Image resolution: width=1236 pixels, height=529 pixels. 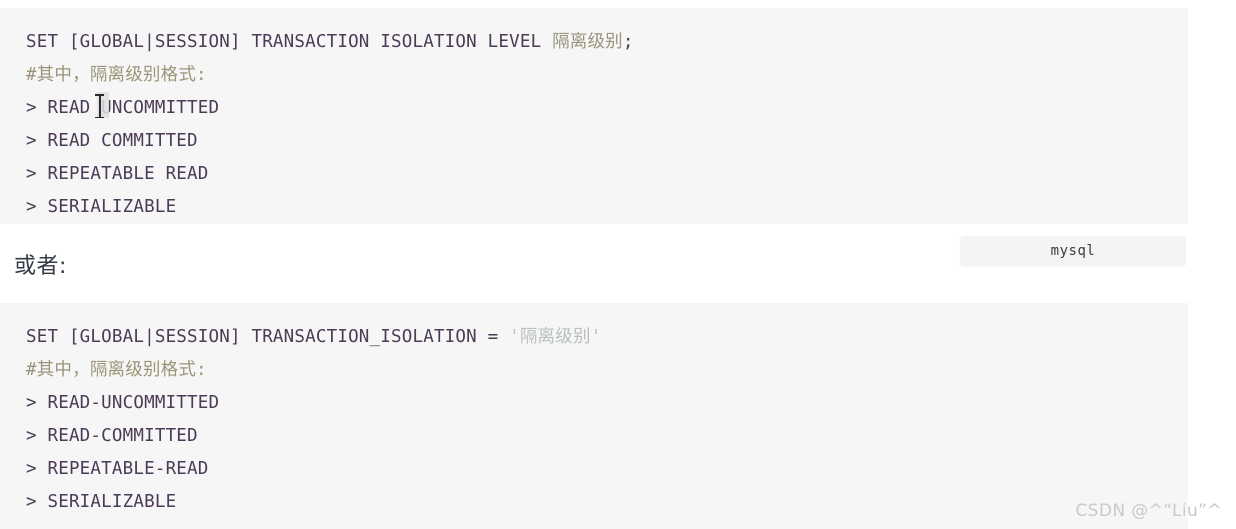 I want to click on code-token-plain: > READ-UNCOMMITTED, so click(x=123, y=403).